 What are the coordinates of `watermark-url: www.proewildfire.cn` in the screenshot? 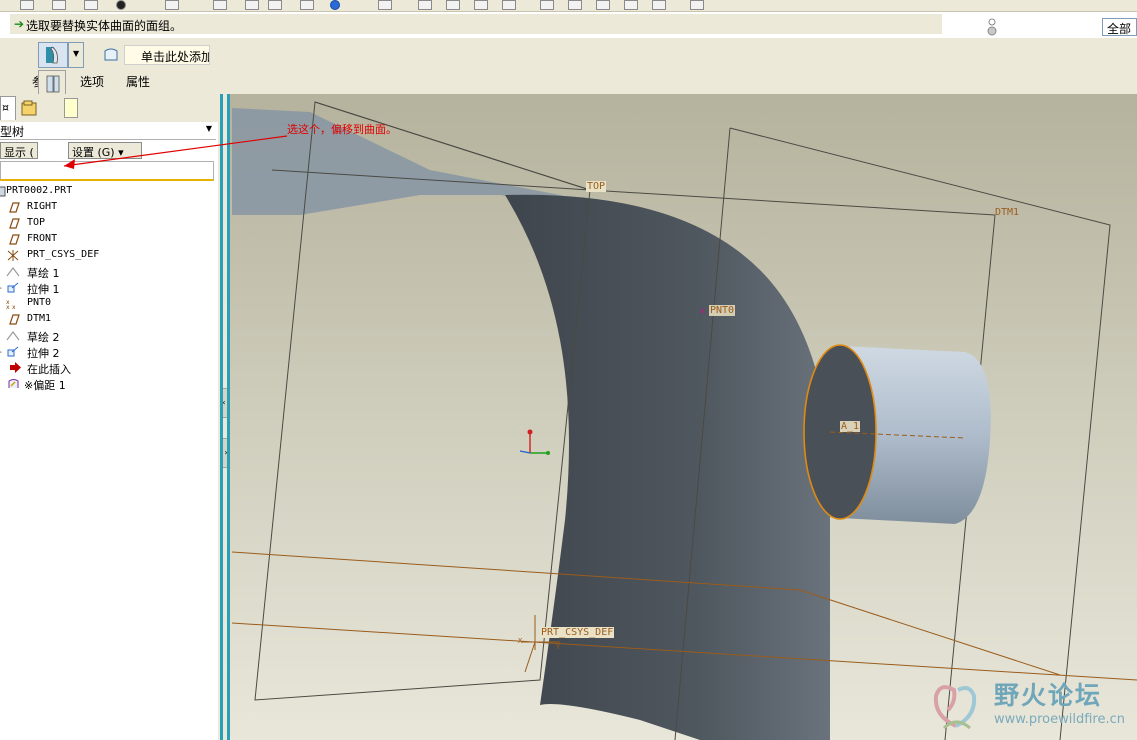 It's located at (1059, 719).